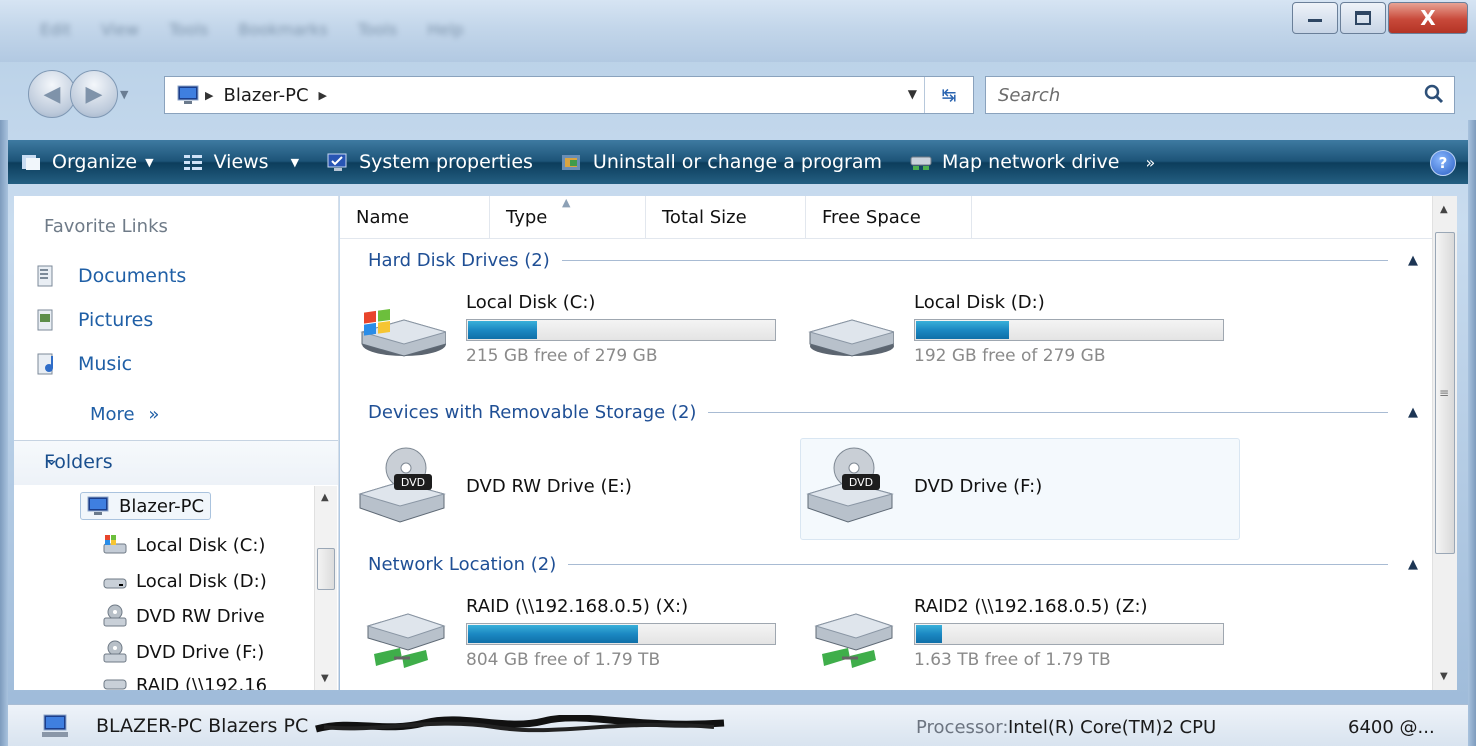 Image resolution: width=1476 pixels, height=746 pixels. I want to click on drive-name: DVD RW Drive (E:), so click(549, 486).